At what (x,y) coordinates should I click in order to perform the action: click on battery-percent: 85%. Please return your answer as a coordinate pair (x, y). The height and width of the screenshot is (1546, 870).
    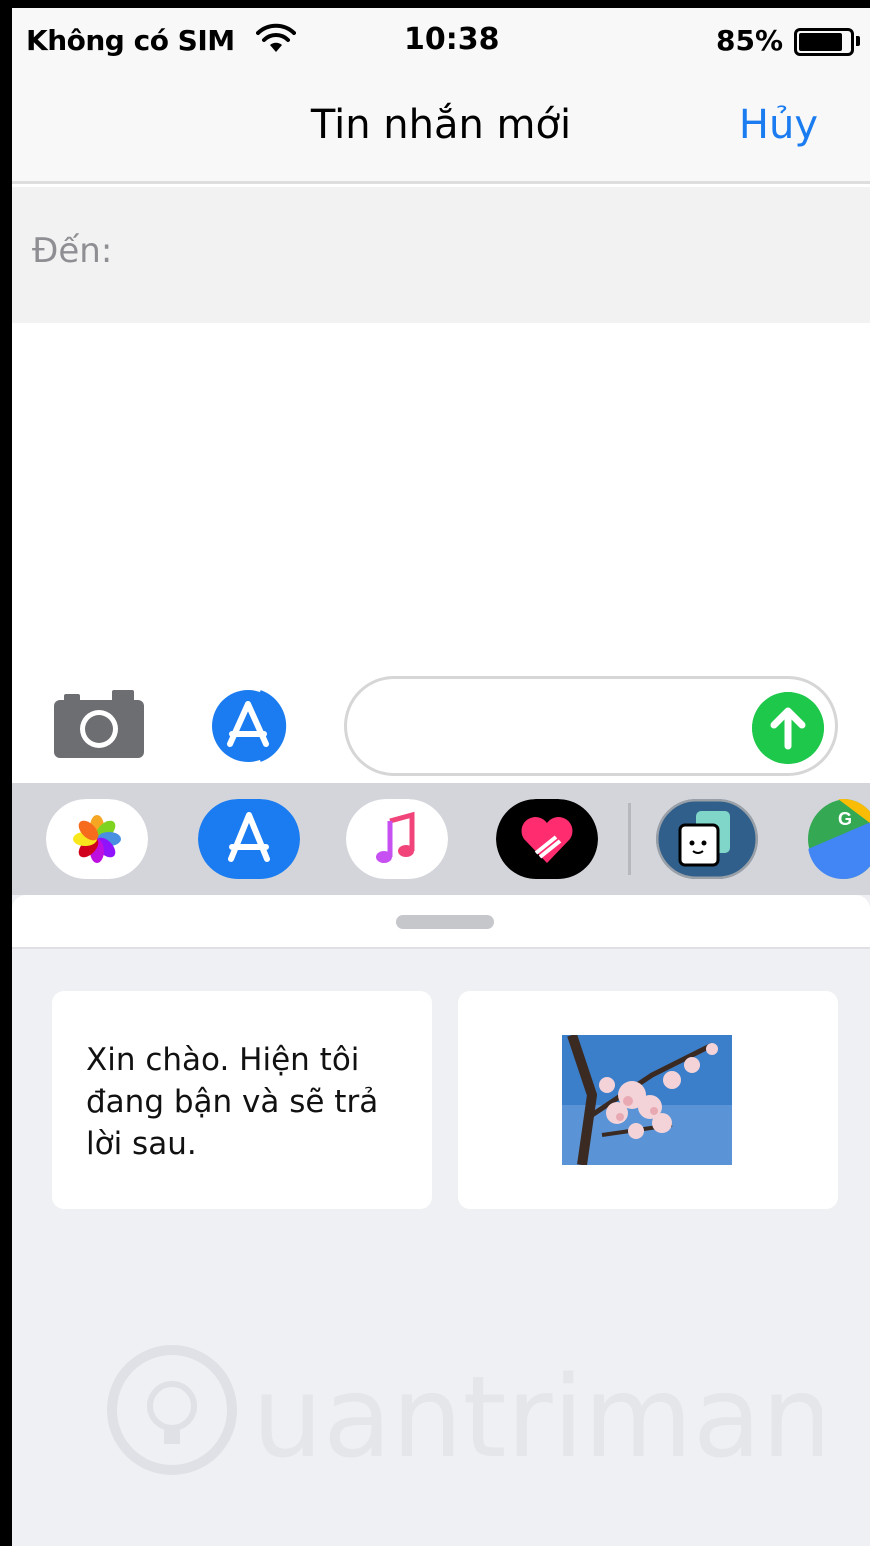
    Looking at the image, I should click on (750, 40).